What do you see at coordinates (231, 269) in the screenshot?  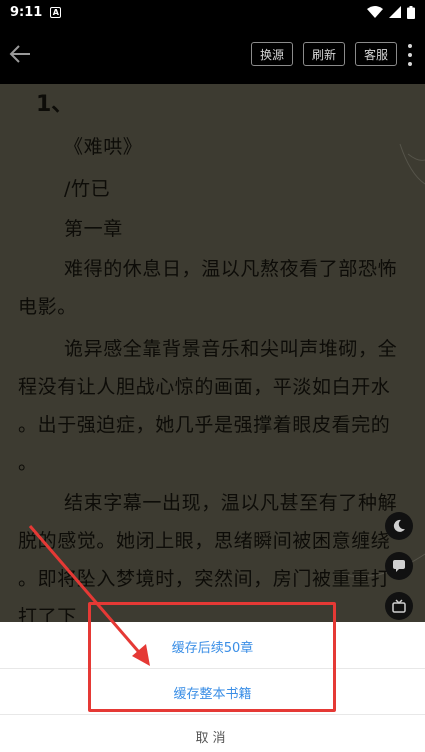 I see `text-line: 难得的休息日，温以凡熬夜看了部恐怖` at bounding box center [231, 269].